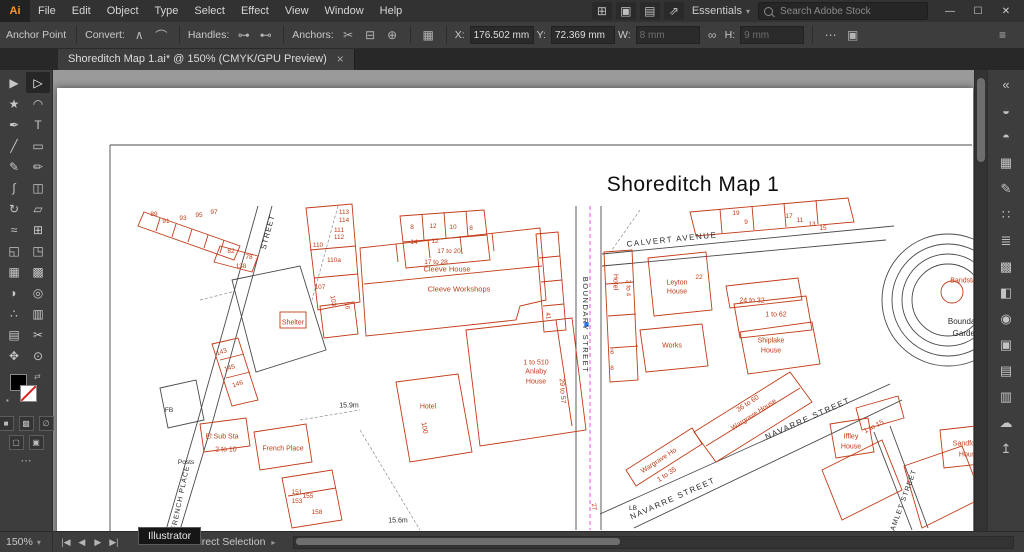  What do you see at coordinates (26, 460) in the screenshot?
I see `edit-toolbar-icon: ⋯` at bounding box center [26, 460].